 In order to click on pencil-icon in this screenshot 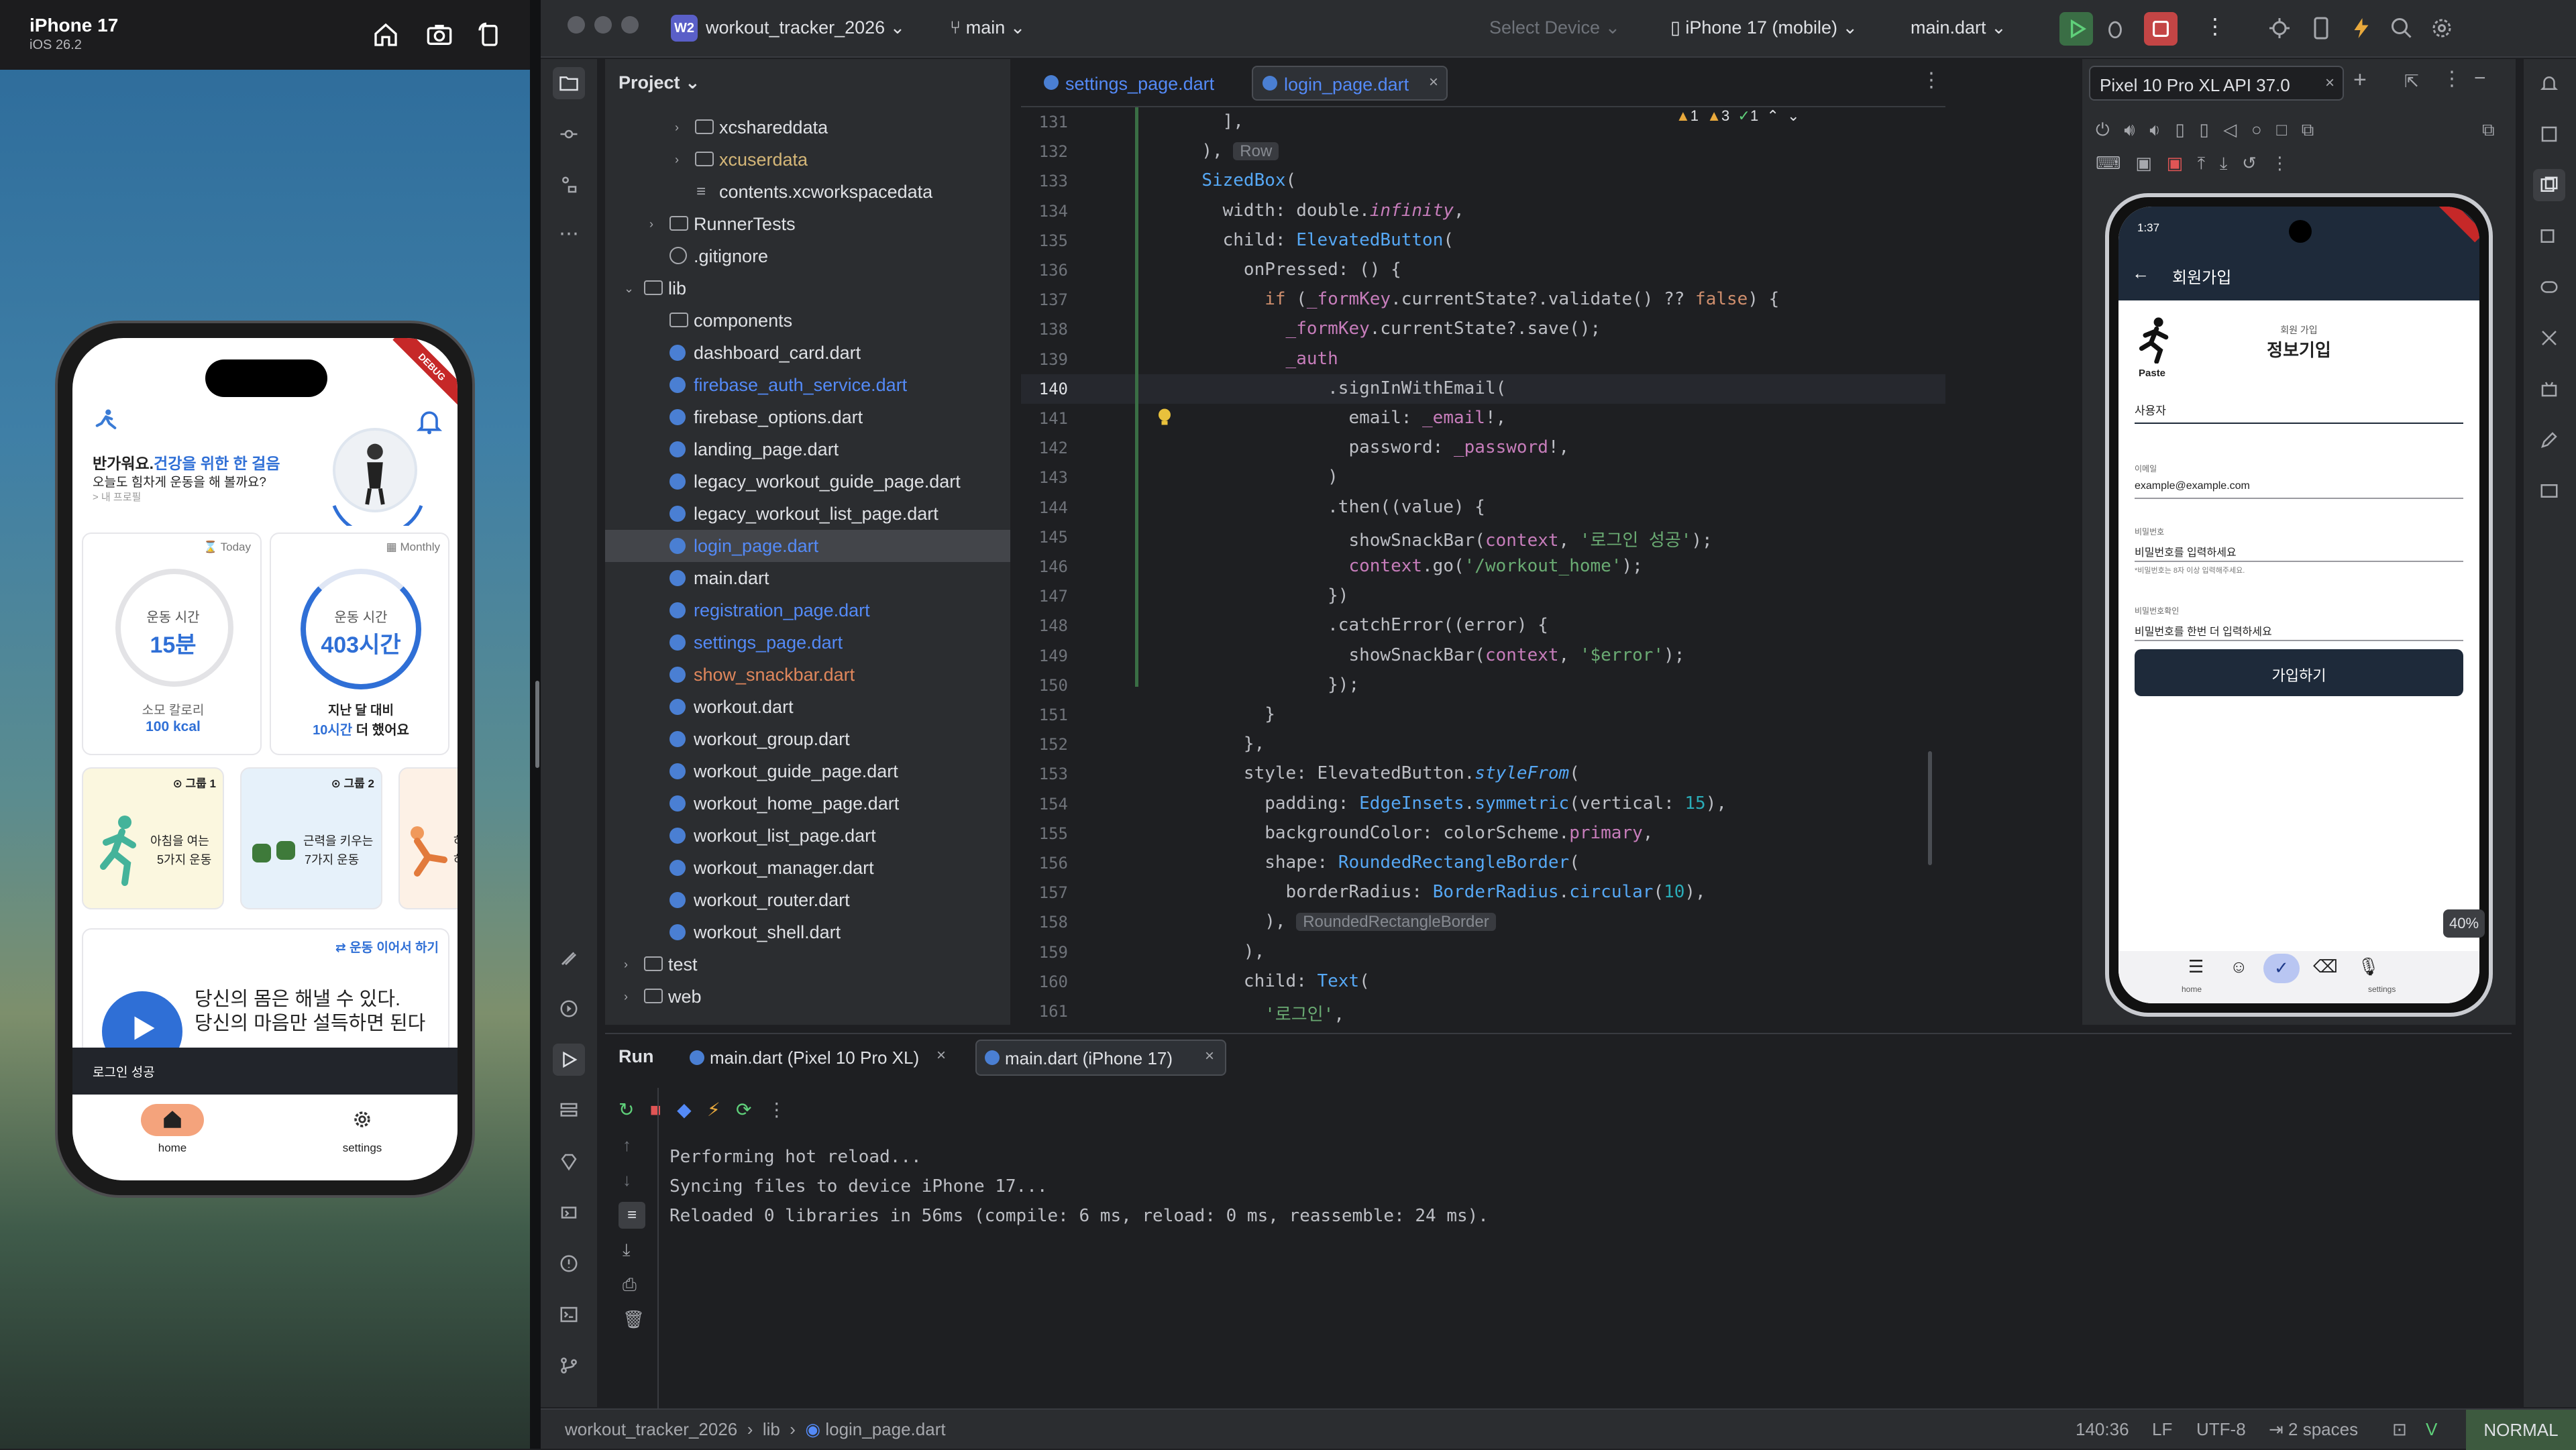, I will do `click(2549, 440)`.